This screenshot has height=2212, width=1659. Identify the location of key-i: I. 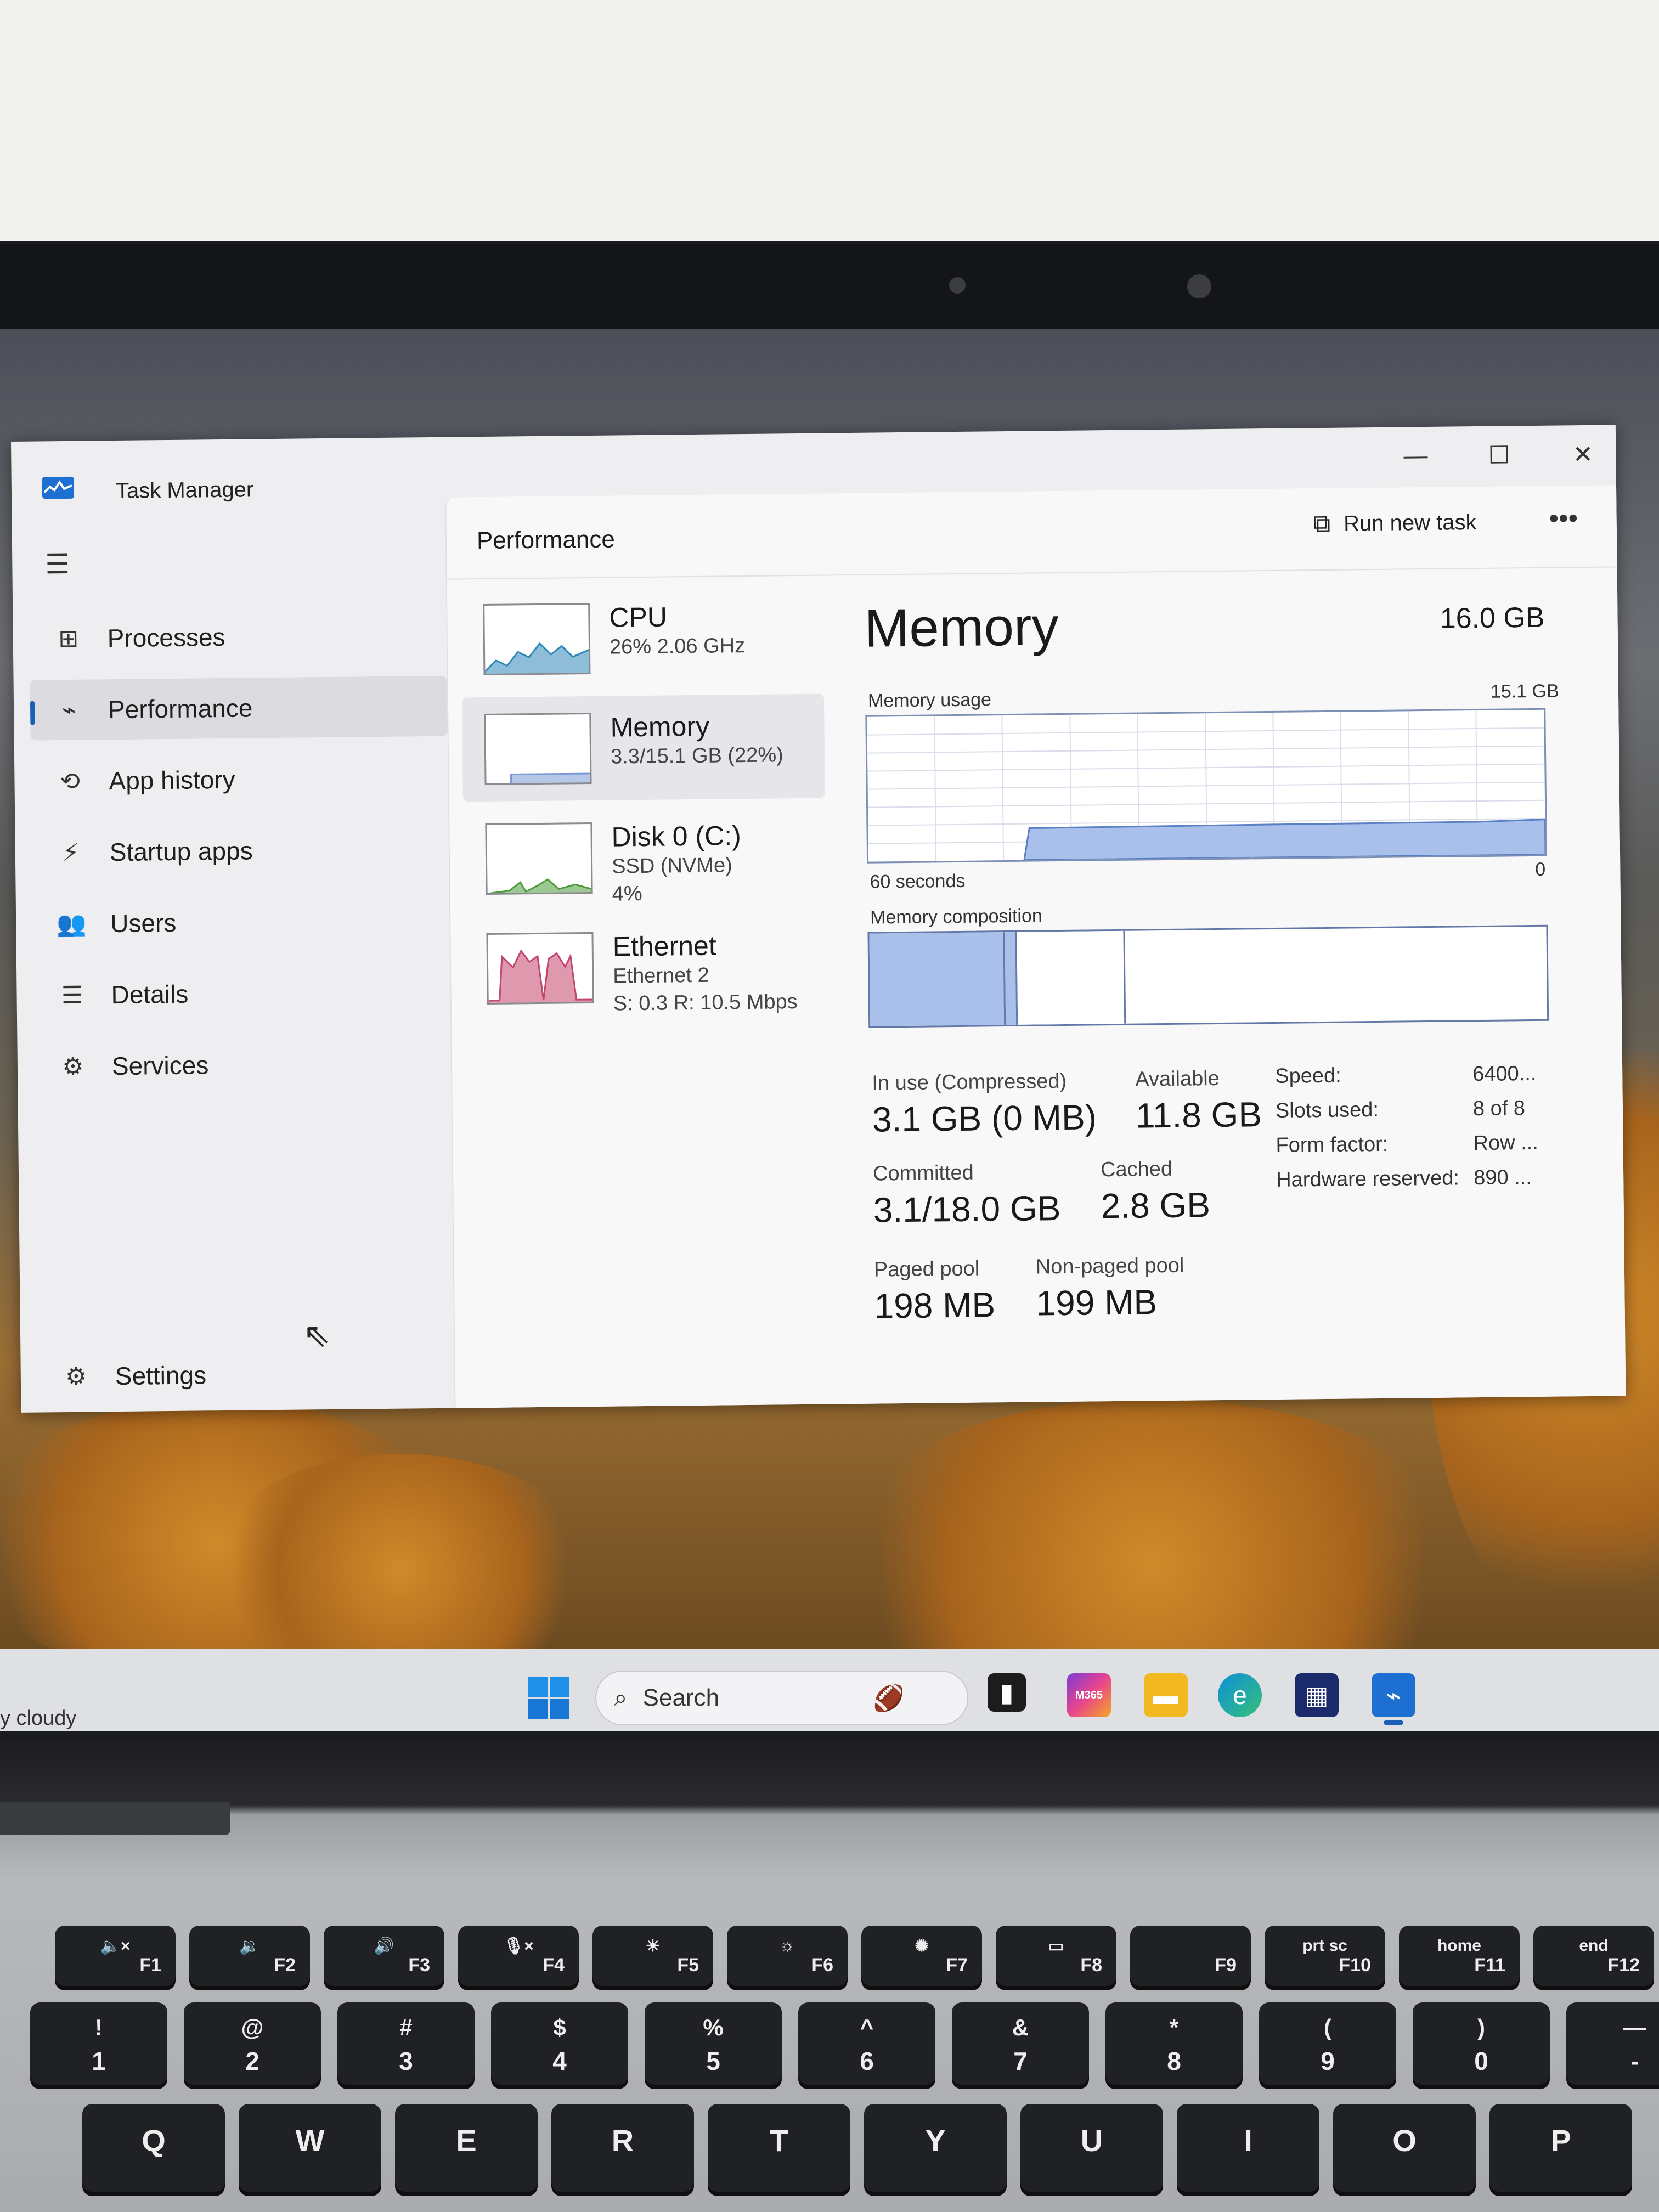
(1248, 2148).